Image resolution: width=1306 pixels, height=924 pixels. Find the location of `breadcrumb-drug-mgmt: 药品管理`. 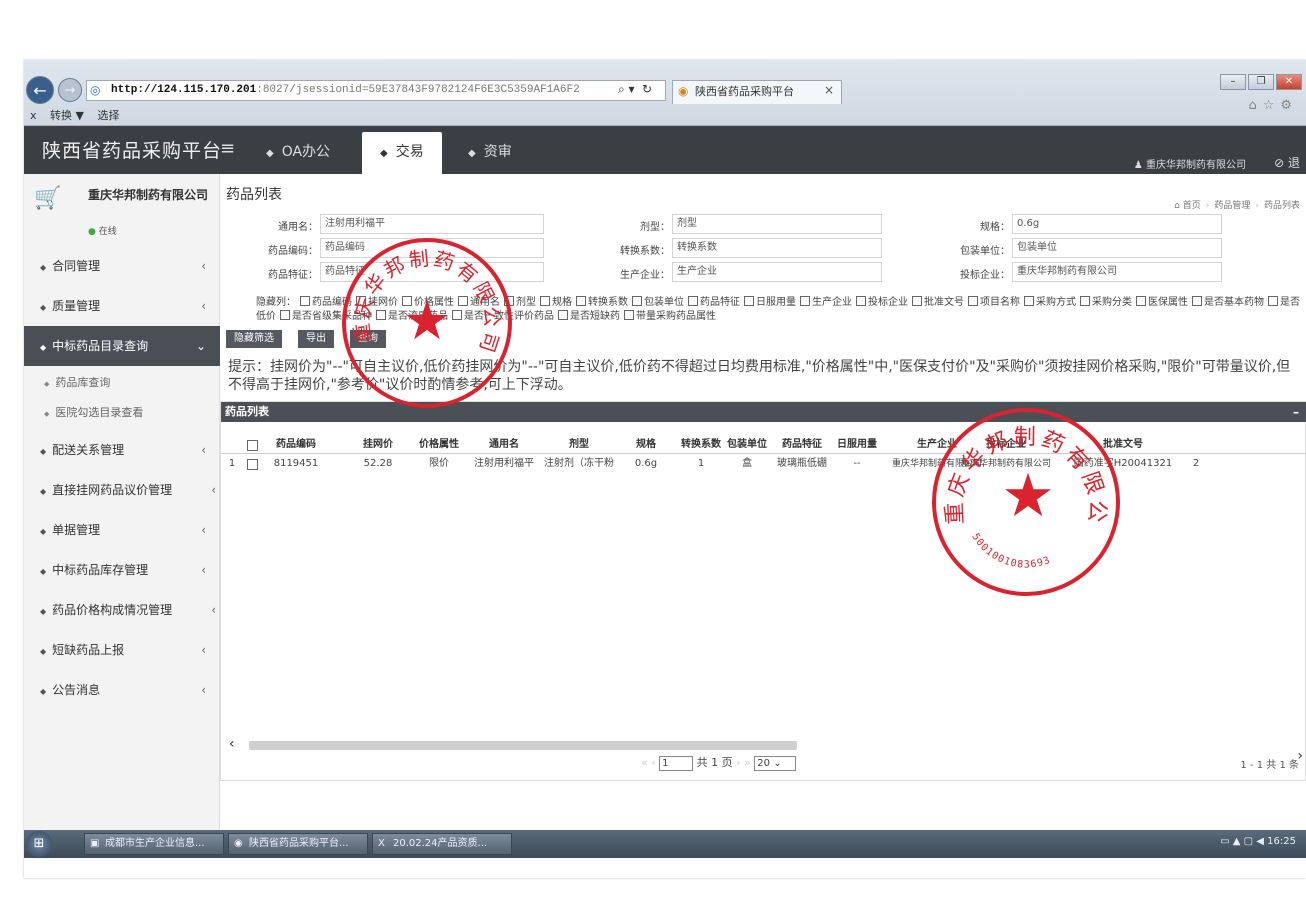

breadcrumb-drug-mgmt: 药品管理 is located at coordinates (1232, 206).